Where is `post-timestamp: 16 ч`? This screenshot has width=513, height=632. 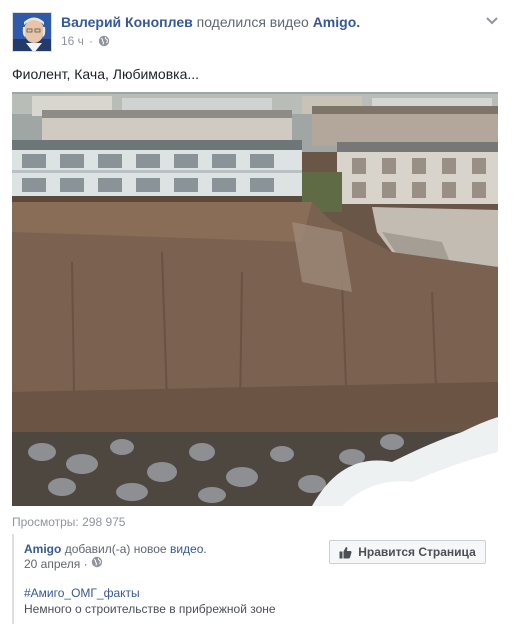
post-timestamp: 16 ч is located at coordinates (72, 41).